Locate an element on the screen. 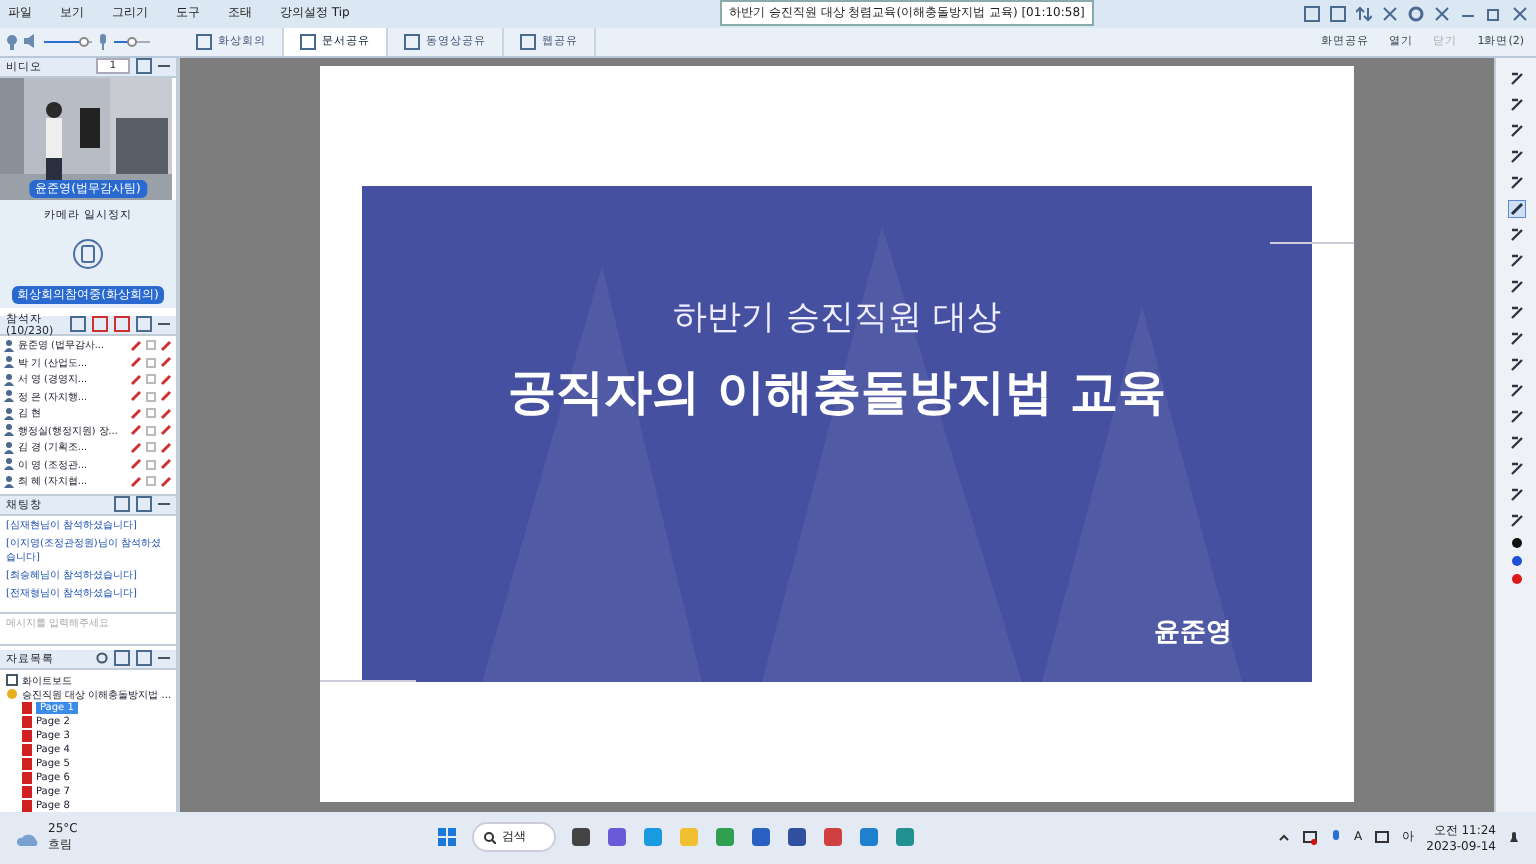 This screenshot has height=864, width=1536. presenter-name: 윤준영 is located at coordinates (1193, 633).